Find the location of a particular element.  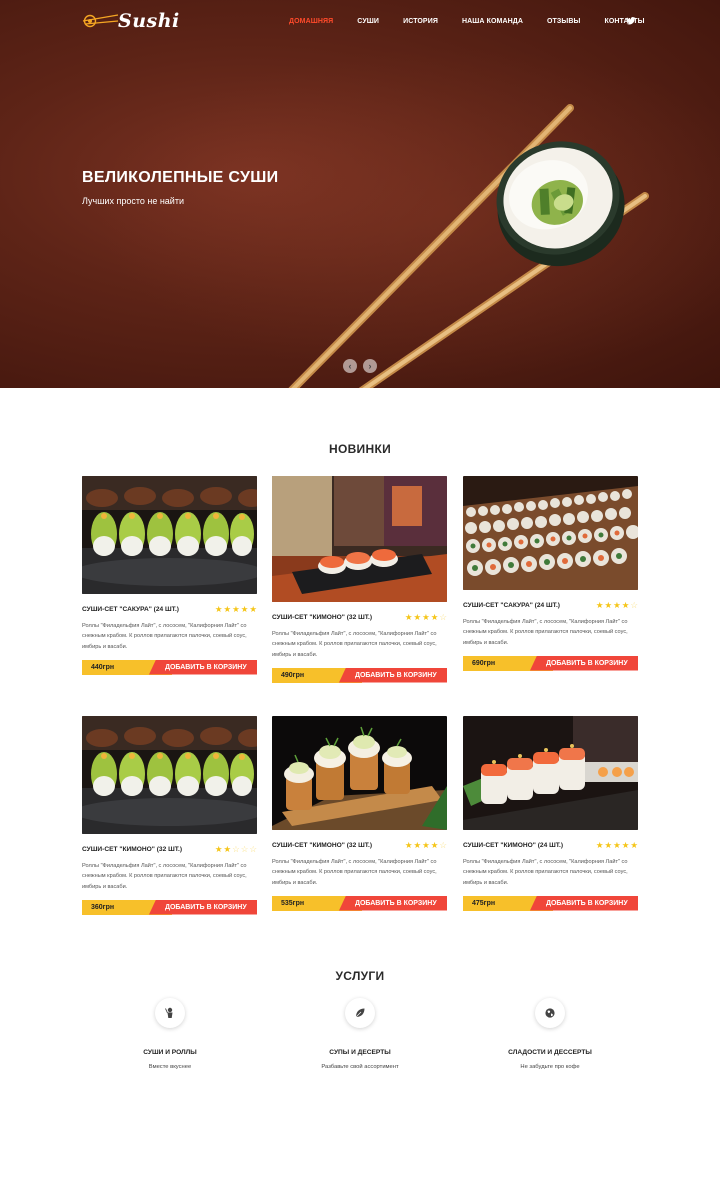

rating-stars: ★ ★ ☆ ☆ ☆ is located at coordinates (235, 849).